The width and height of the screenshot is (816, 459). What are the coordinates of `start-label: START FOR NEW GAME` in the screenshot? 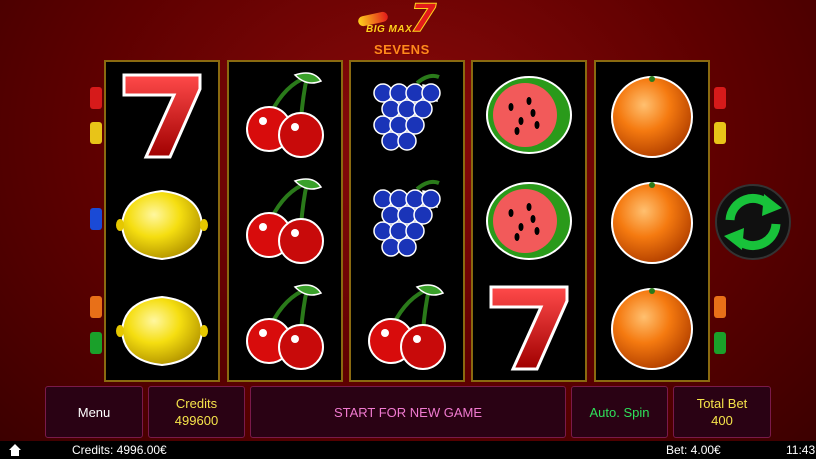 It's located at (408, 412).